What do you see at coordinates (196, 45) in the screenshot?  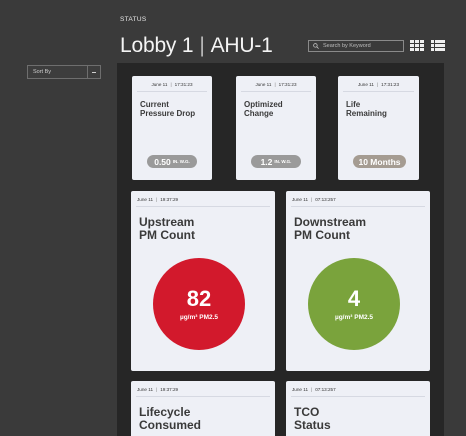 I see `page-title: Lobby 1 | AHU-1` at bounding box center [196, 45].